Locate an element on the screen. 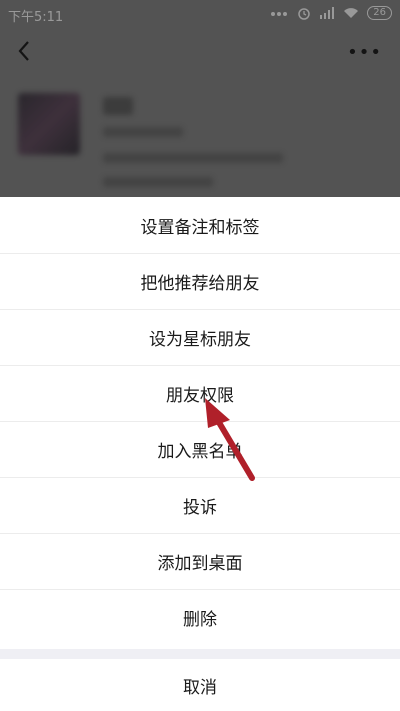  menu-item-delete: 删除 is located at coordinates (200, 617).